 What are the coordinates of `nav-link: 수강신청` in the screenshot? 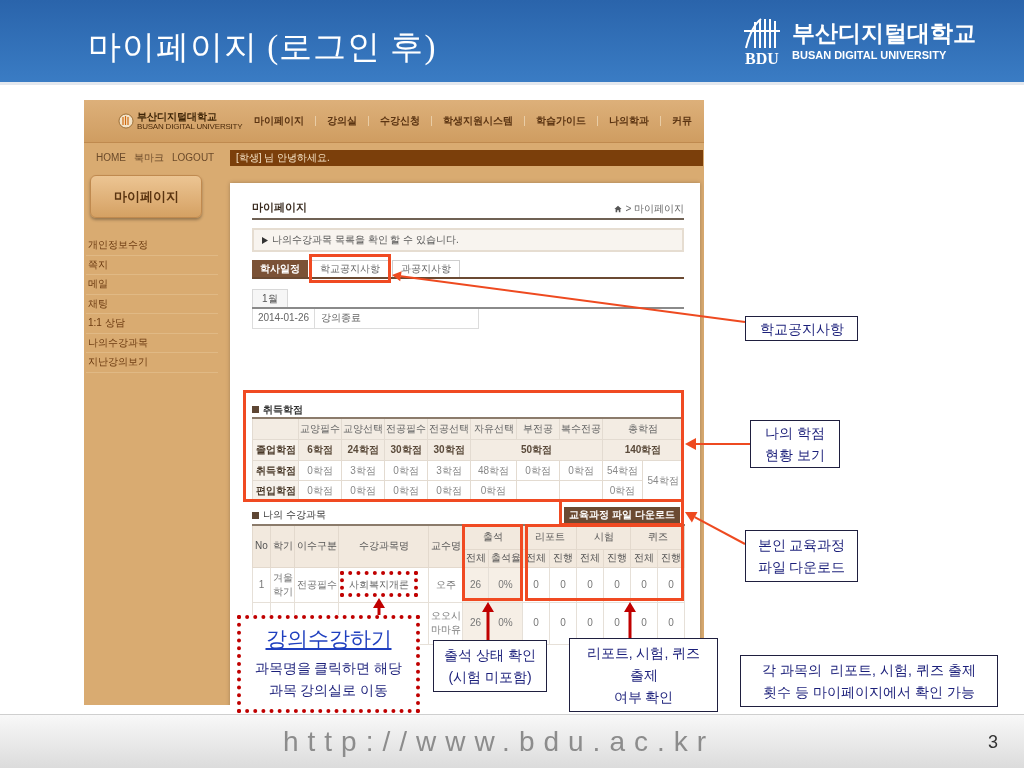 It's located at (400, 121).